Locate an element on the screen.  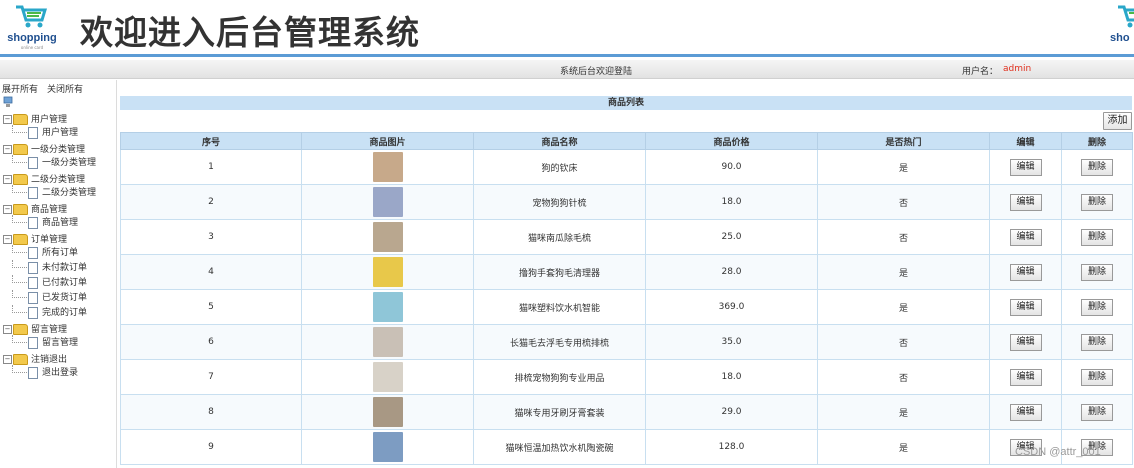
table-row: 4 撸狗手套狗毛清理器 28.0 是 编辑 删除 is located at coordinates (626, 272).